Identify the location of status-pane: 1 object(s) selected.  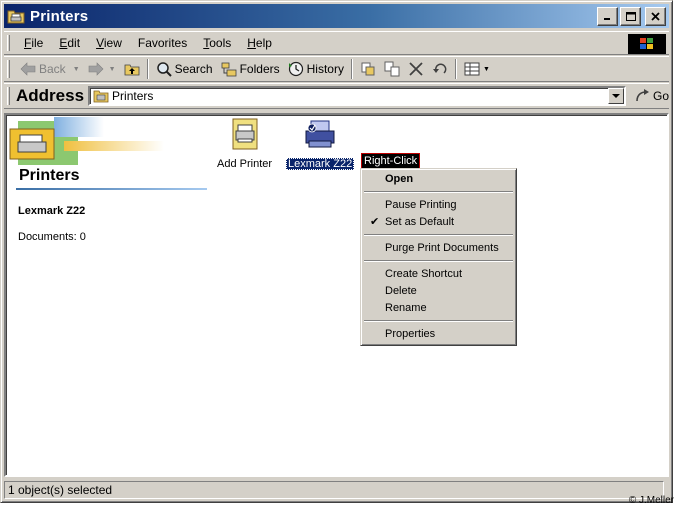
(334, 490).